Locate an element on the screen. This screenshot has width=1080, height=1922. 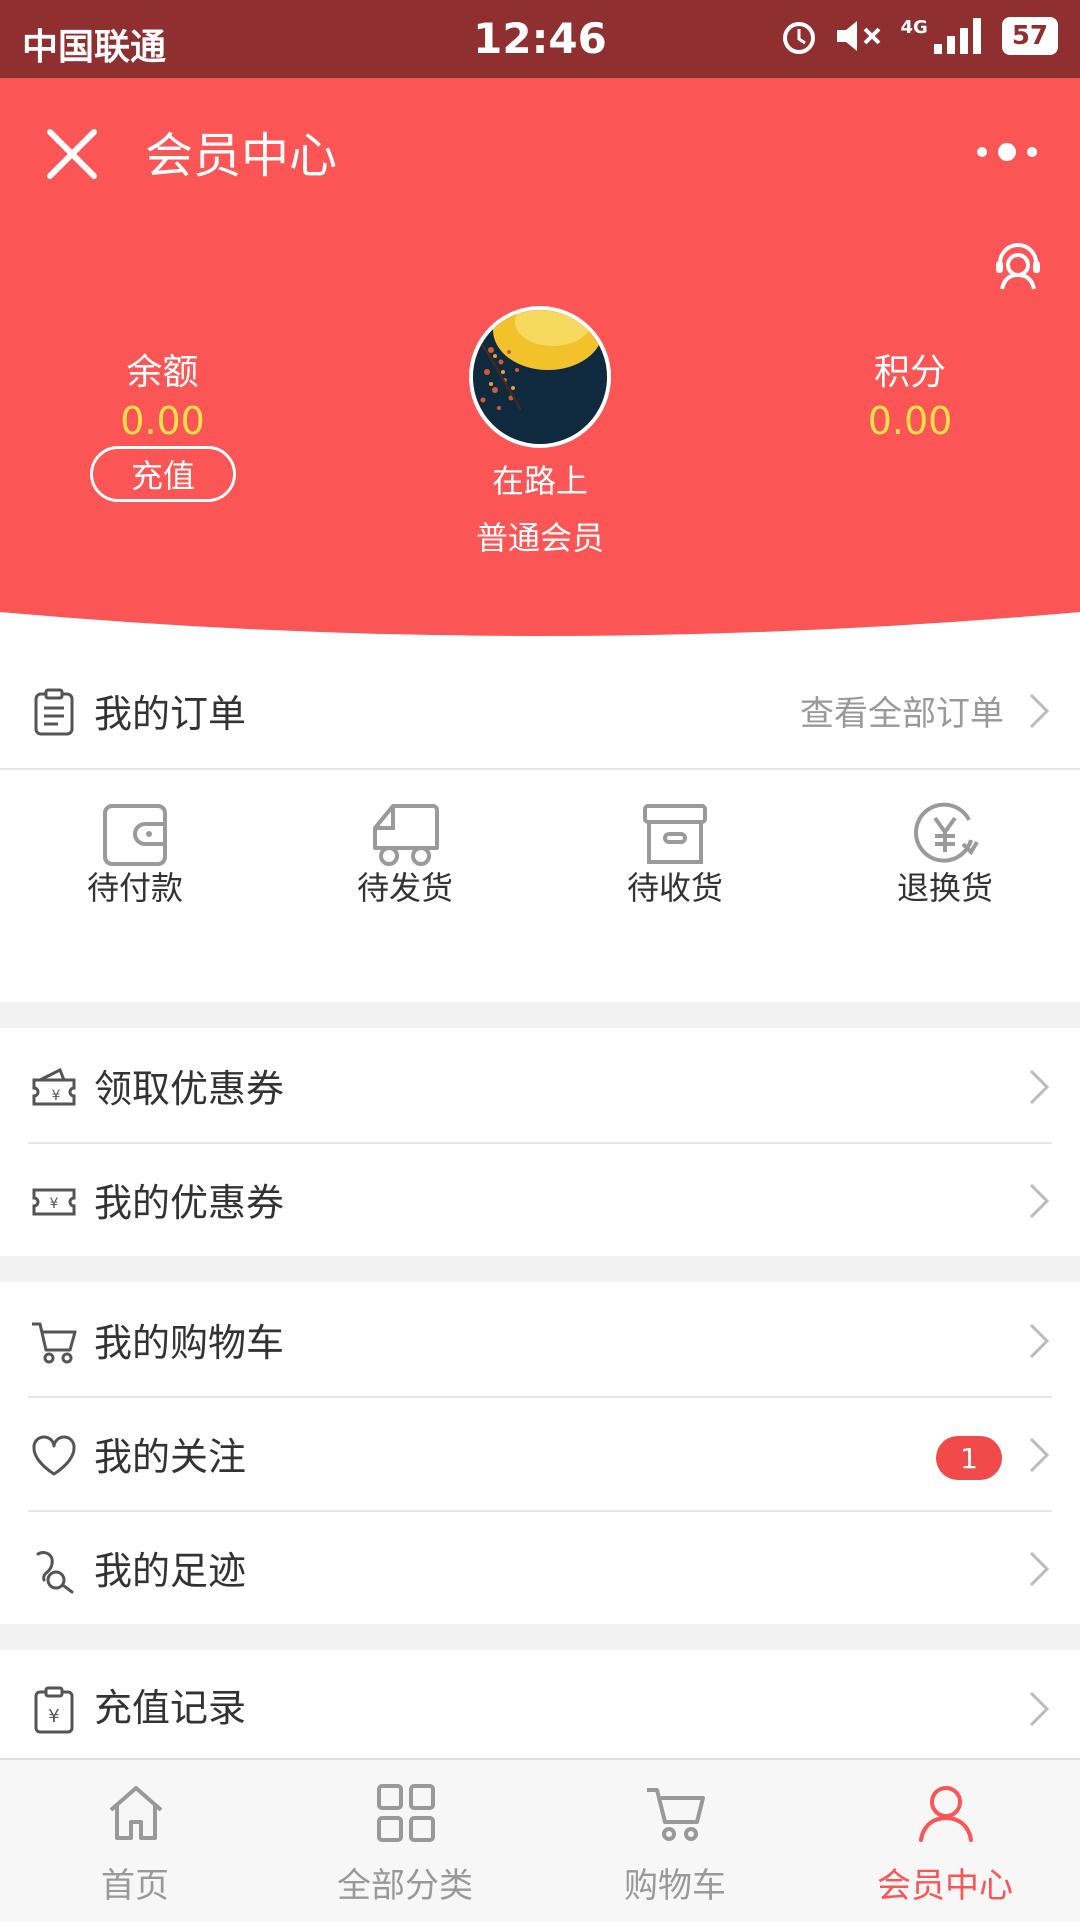
avatar-image is located at coordinates (540, 377).